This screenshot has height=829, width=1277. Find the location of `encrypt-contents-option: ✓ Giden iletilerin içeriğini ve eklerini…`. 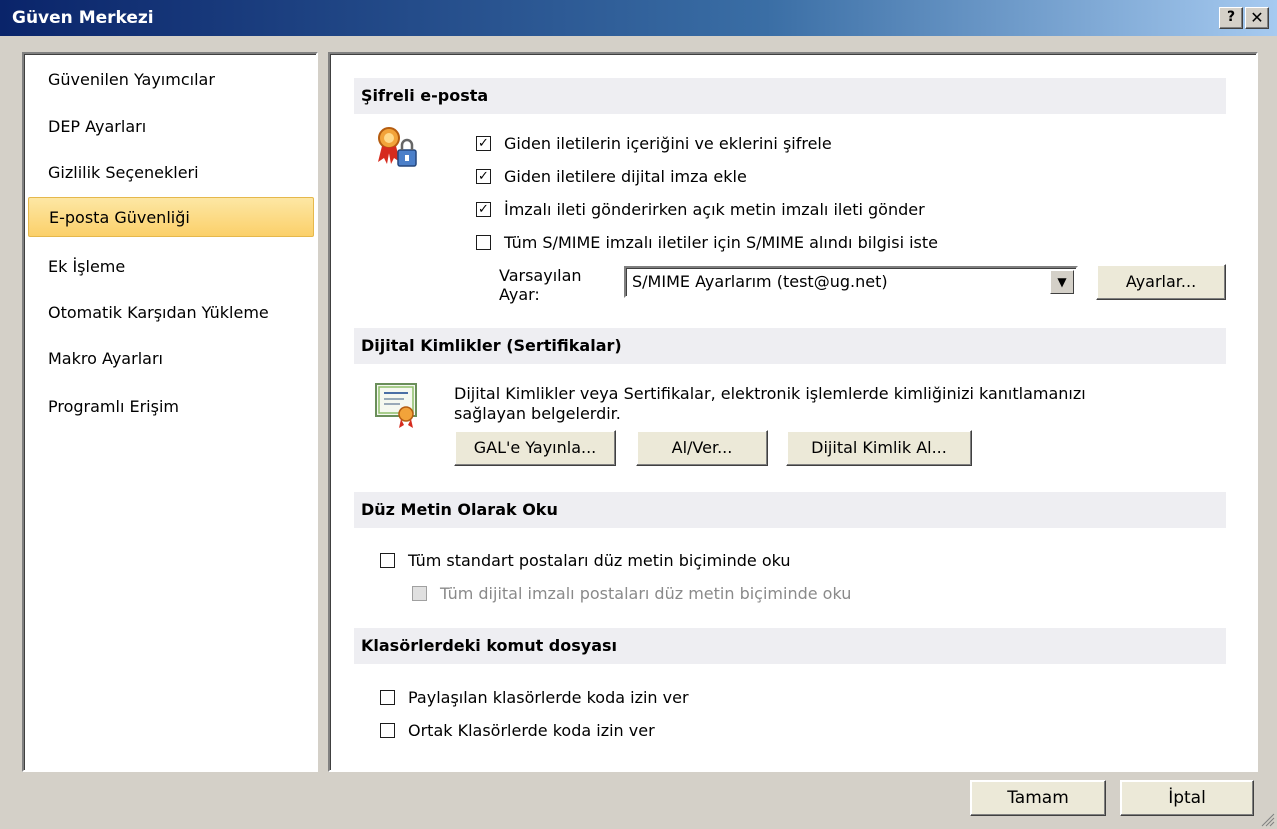

encrypt-contents-option: ✓ Giden iletilerin içeriğini ve eklerini… is located at coordinates (654, 143).